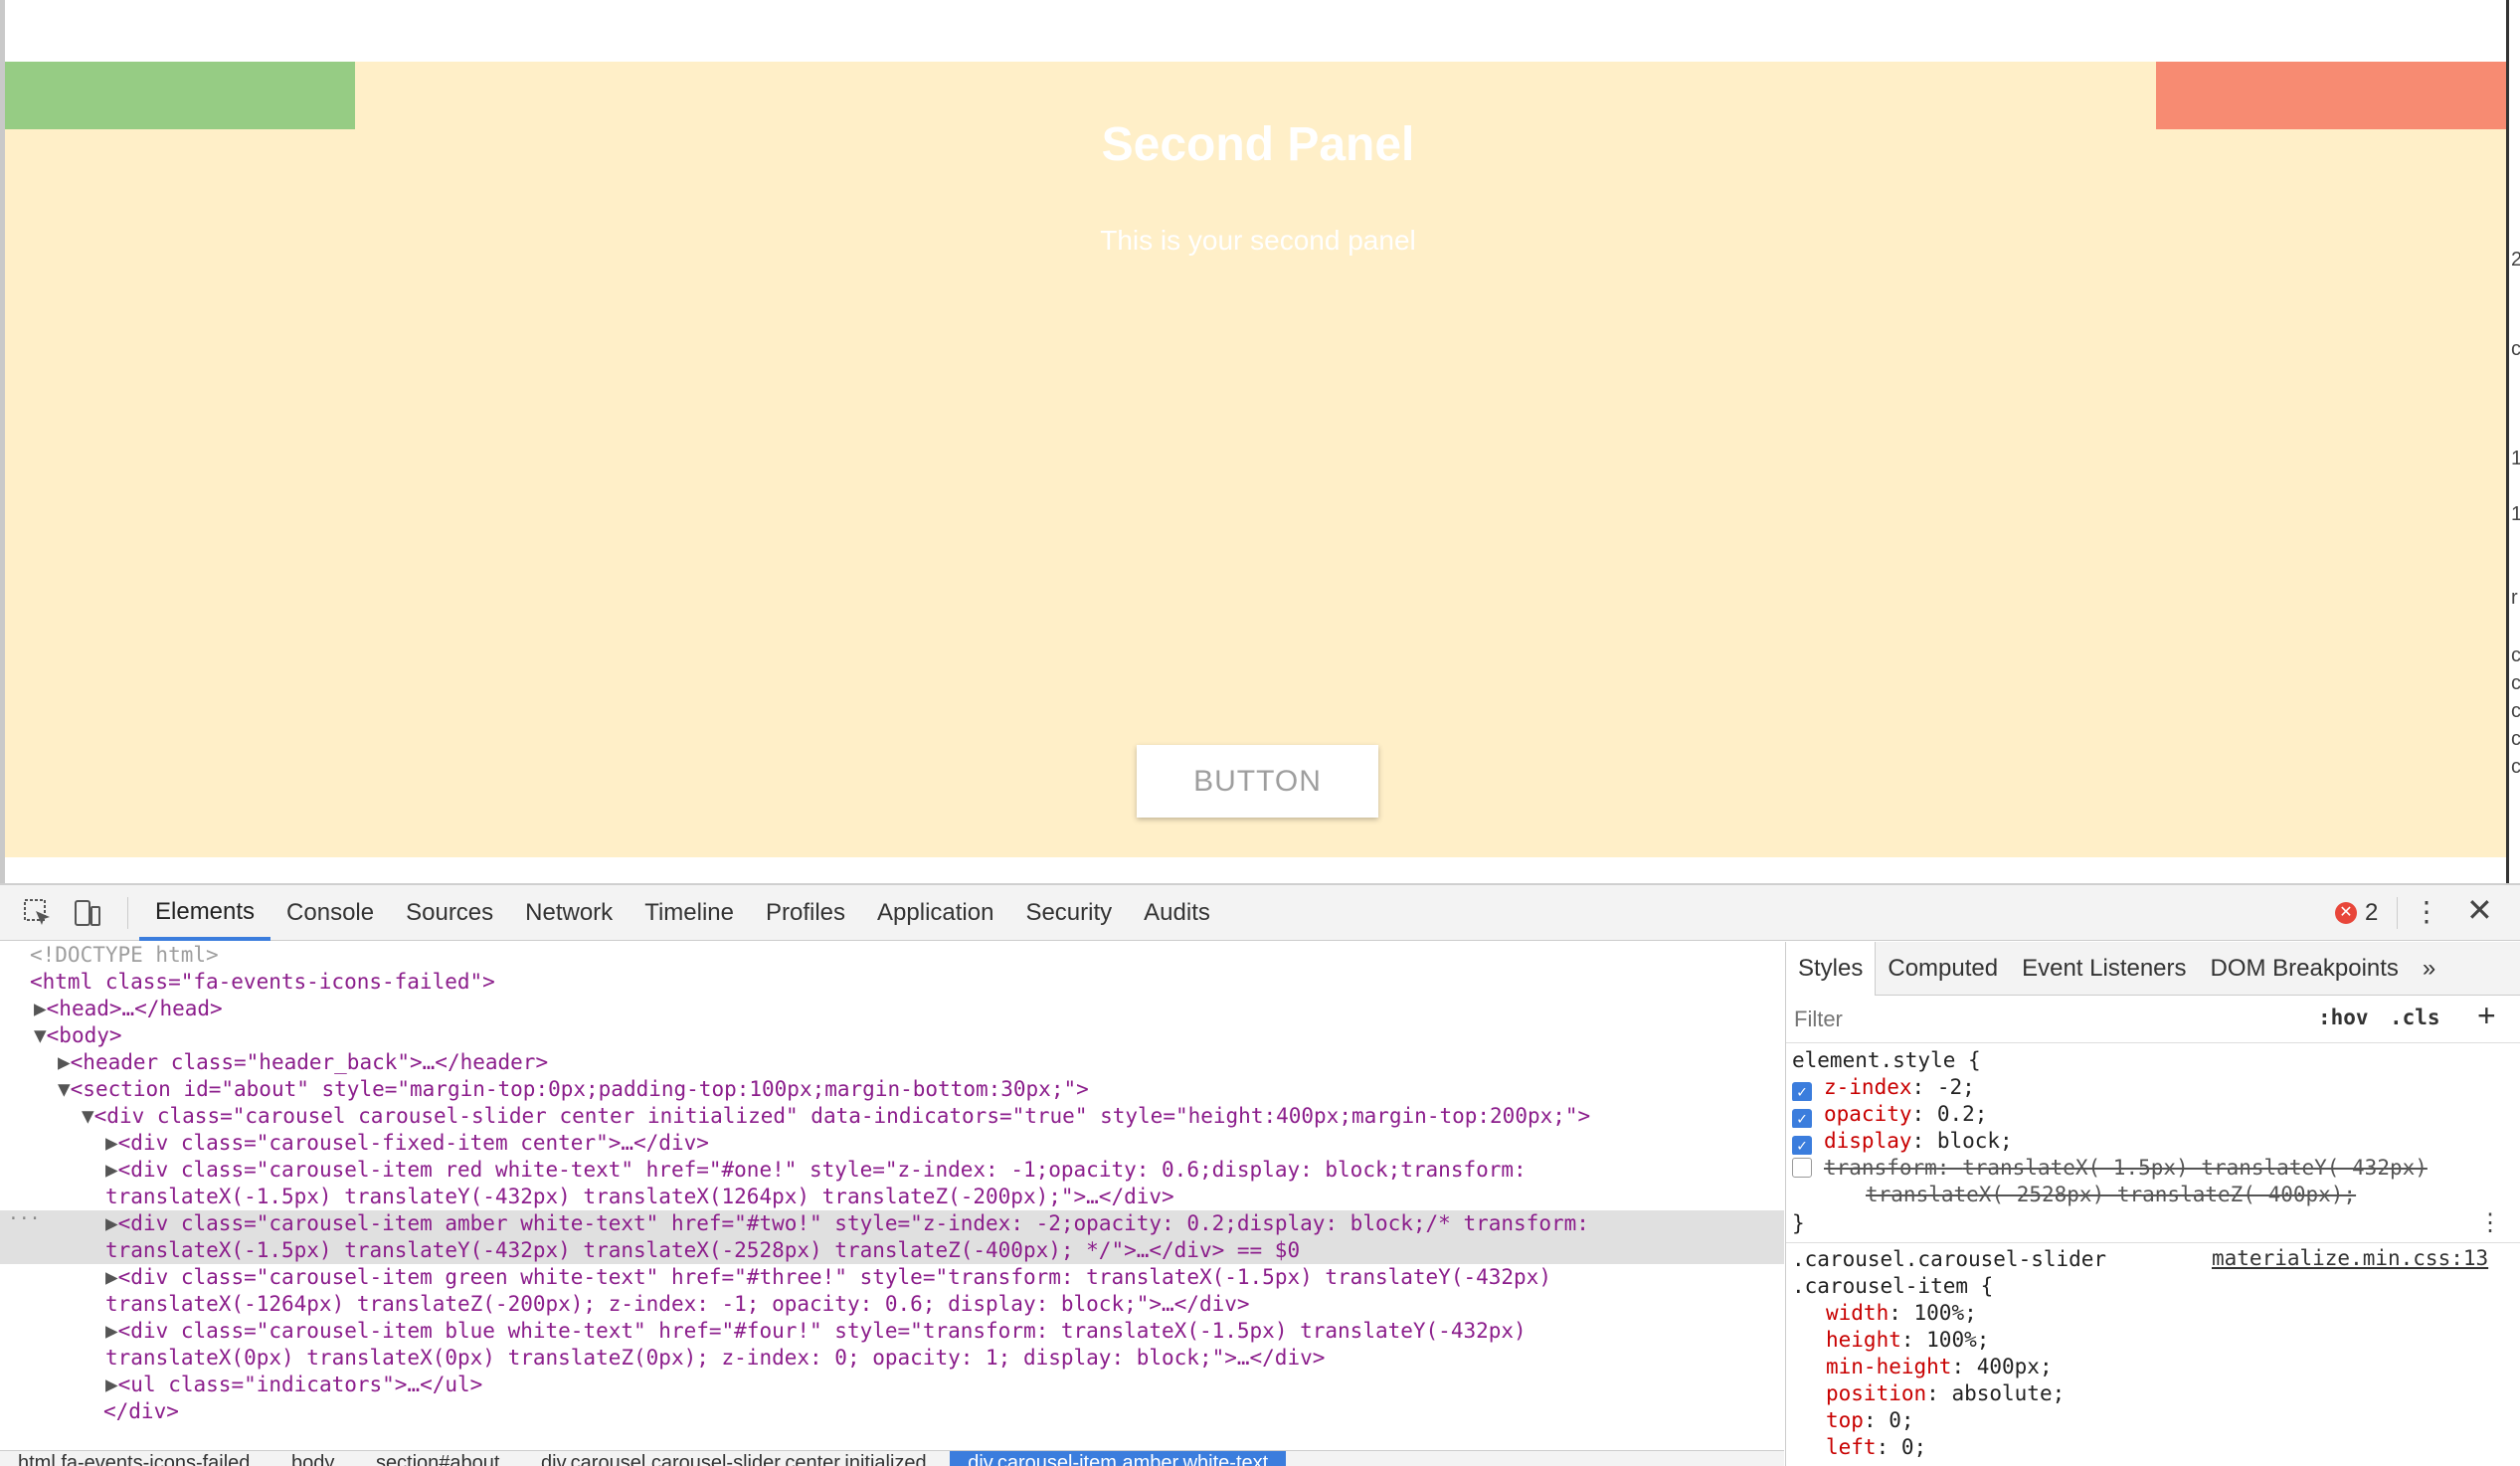 The image size is (2520, 1466). What do you see at coordinates (2479, 910) in the screenshot?
I see `close-devtools-icon: ✕` at bounding box center [2479, 910].